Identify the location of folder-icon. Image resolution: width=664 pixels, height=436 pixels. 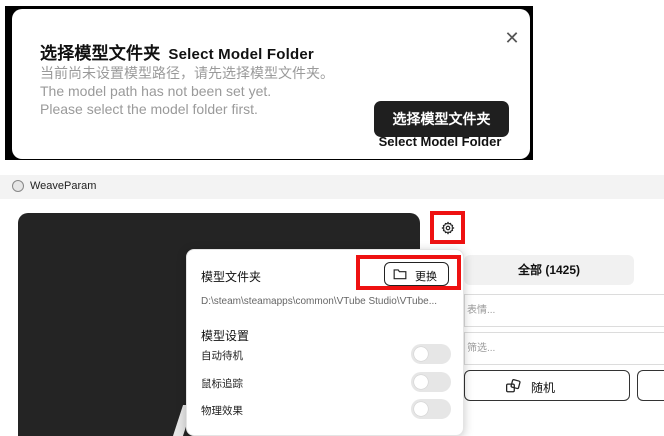
(400, 274).